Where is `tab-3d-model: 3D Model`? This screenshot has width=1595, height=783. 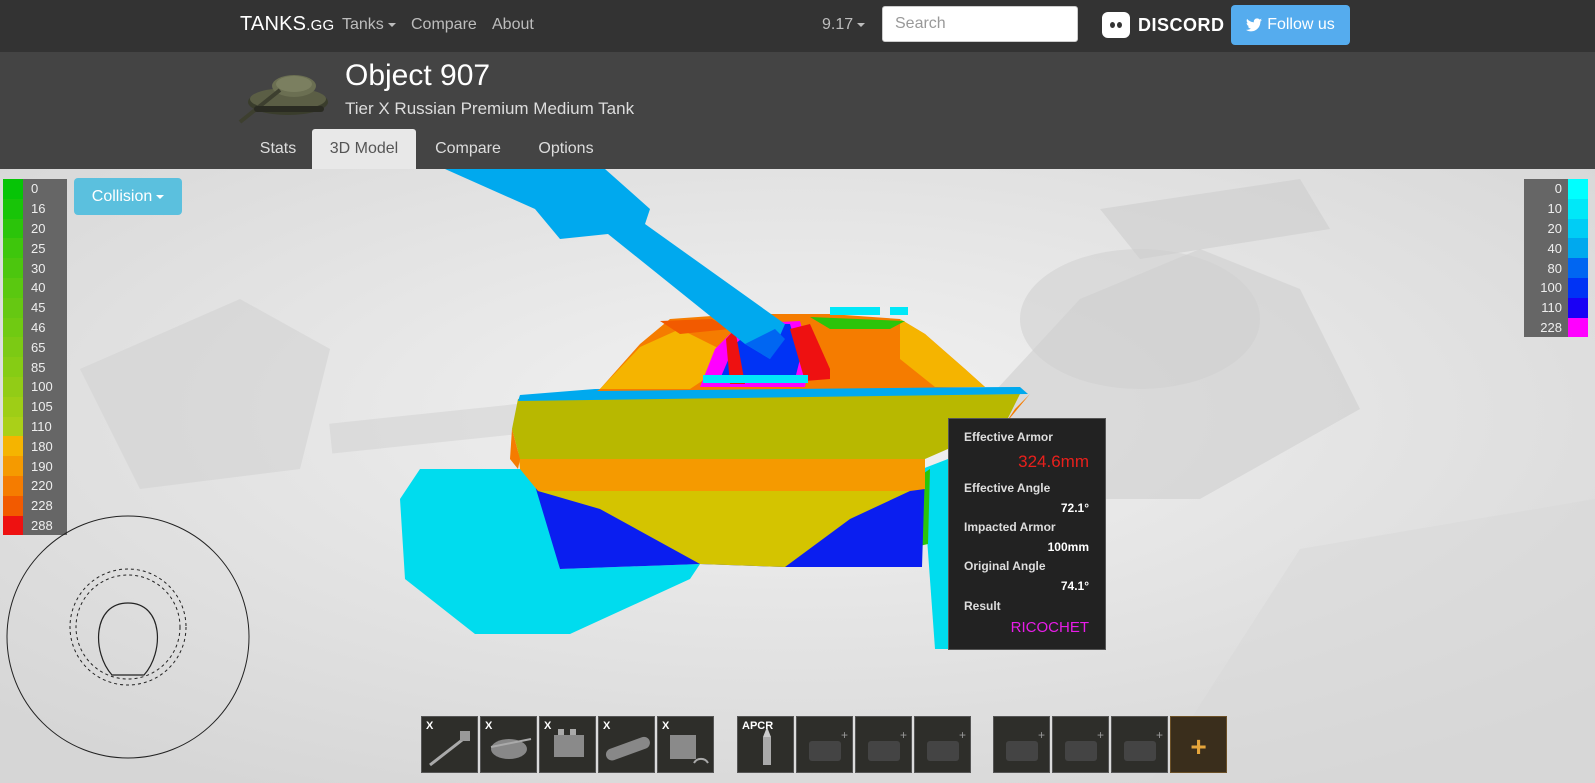 tab-3d-model: 3D Model is located at coordinates (364, 149).